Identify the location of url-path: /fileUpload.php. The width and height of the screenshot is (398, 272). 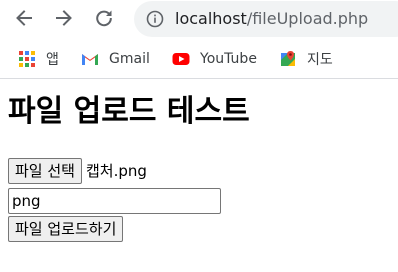
(307, 18).